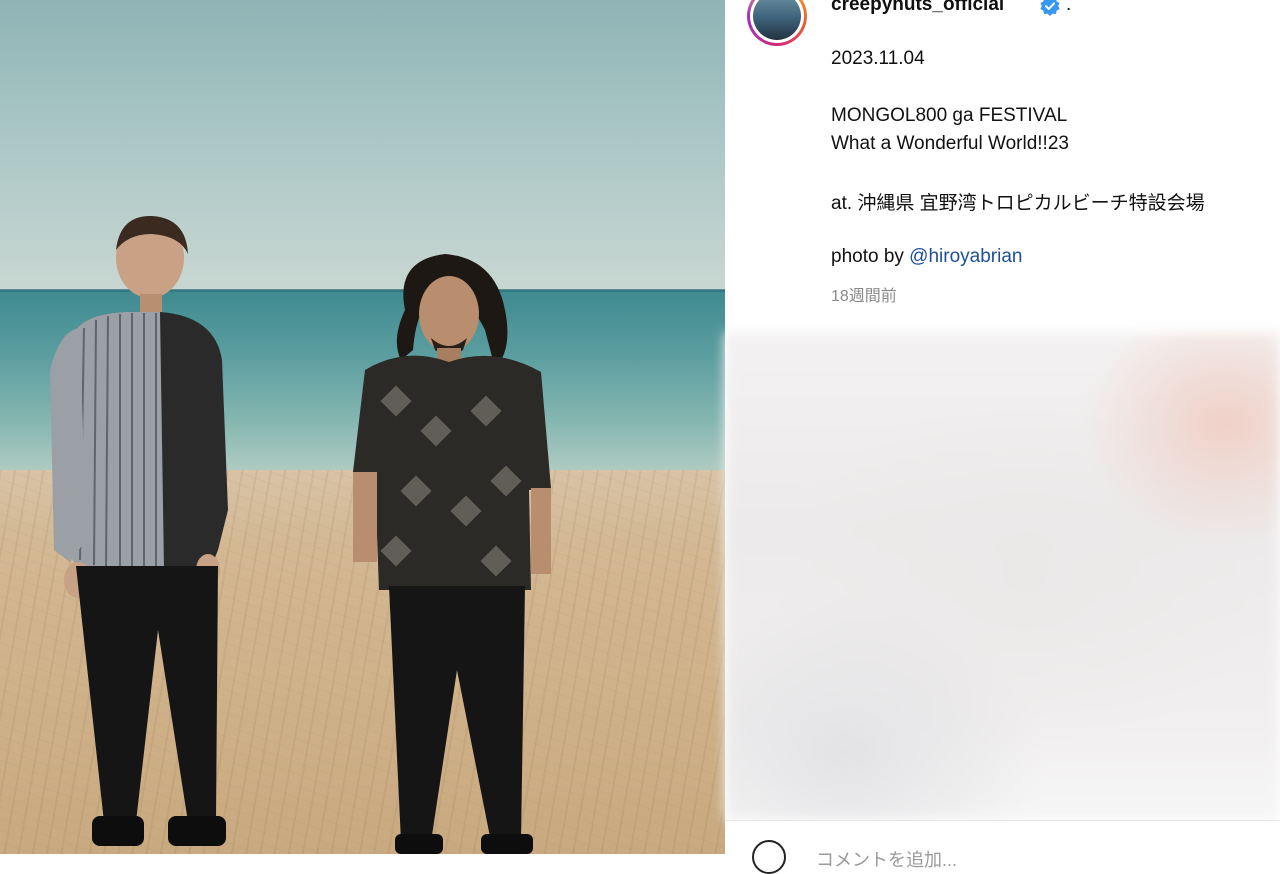 Image resolution: width=1280 pixels, height=874 pixels. Describe the element at coordinates (1050, 8) in the screenshot. I see `verified-badge-icon` at that location.